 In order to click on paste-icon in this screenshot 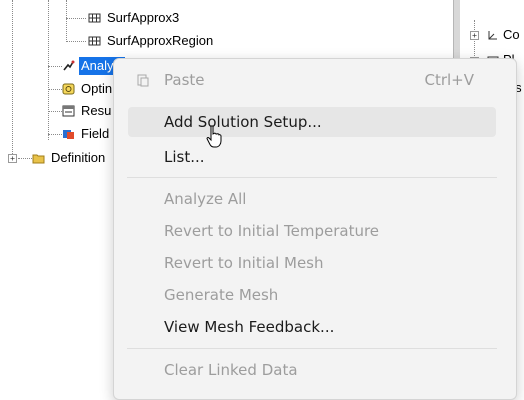, I will do `click(143, 82)`.